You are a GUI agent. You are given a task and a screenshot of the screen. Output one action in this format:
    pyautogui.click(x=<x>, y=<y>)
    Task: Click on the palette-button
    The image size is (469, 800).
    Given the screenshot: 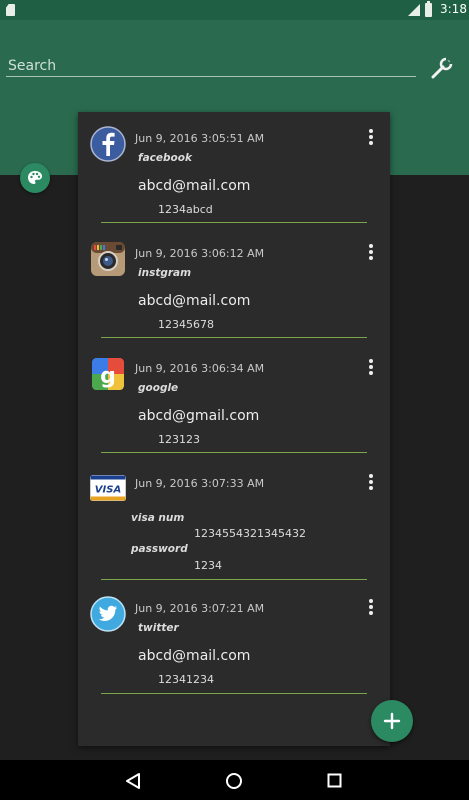 What is the action you would take?
    pyautogui.click(x=35, y=178)
    